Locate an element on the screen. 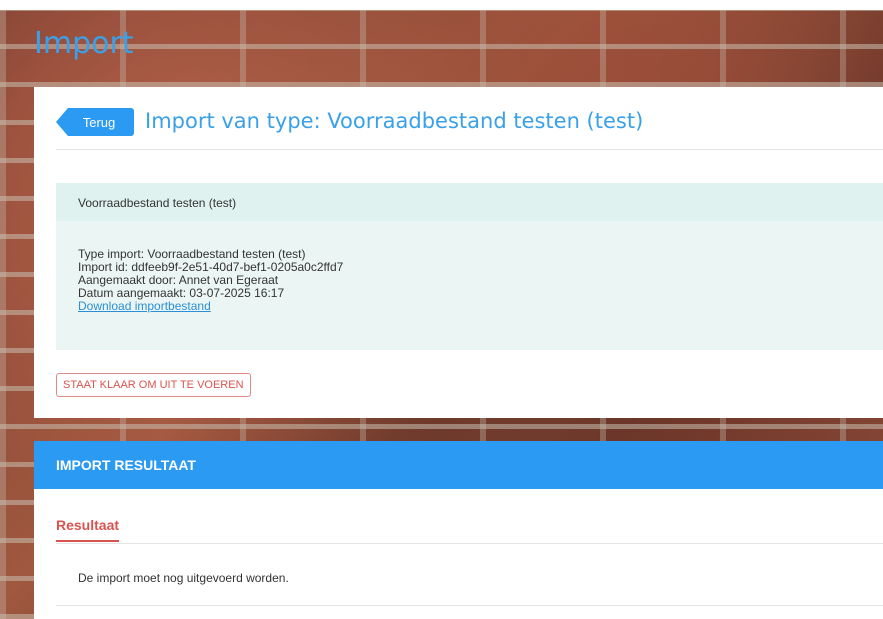  tab-resultaat: Resultaat is located at coordinates (88, 529).